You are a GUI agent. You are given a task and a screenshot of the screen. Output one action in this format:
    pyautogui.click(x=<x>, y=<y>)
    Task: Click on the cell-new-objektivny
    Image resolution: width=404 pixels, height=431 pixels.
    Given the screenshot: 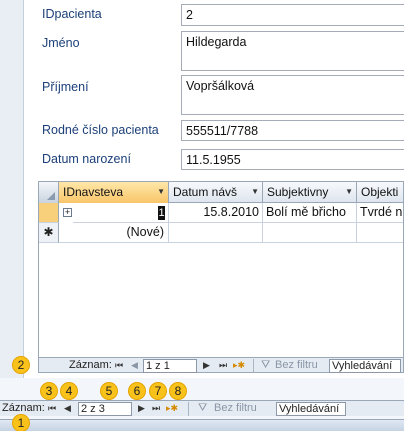 What is the action you would take?
    pyautogui.click(x=380, y=233)
    